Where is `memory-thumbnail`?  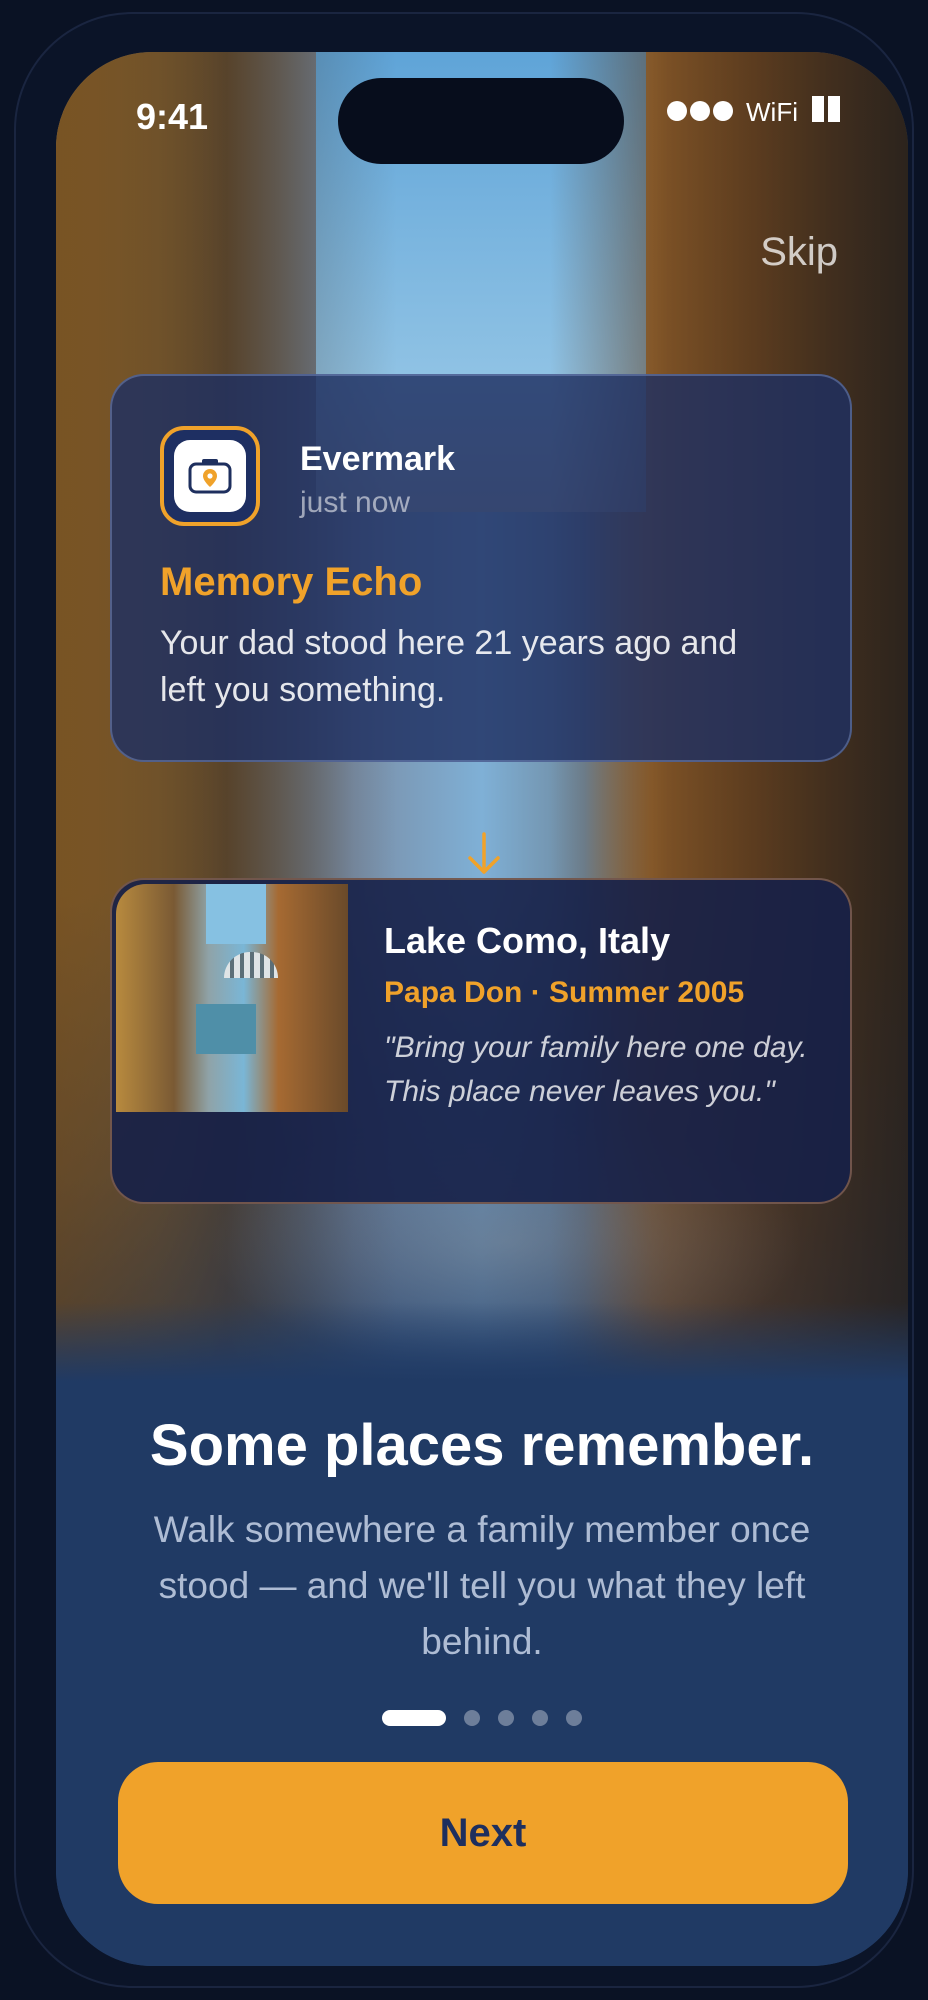
memory-thumbnail is located at coordinates (232, 998).